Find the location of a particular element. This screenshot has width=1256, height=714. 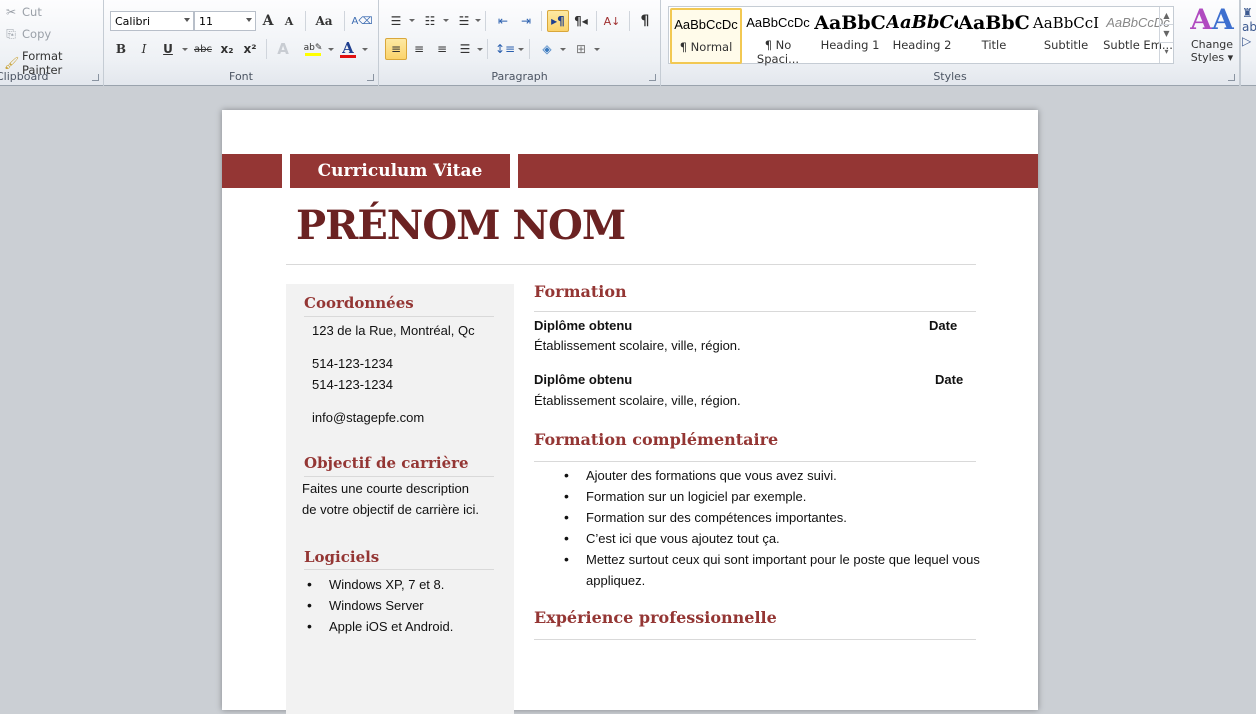

style-normal: AaBbCcDc ¶ Normal is located at coordinates (706, 36).